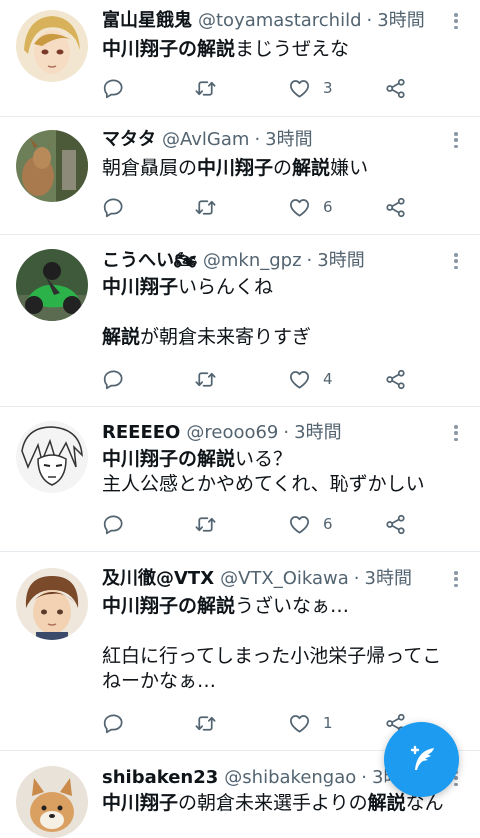 The height and width of the screenshot is (838, 480). I want to click on author-name: shibaken23, so click(160, 778).